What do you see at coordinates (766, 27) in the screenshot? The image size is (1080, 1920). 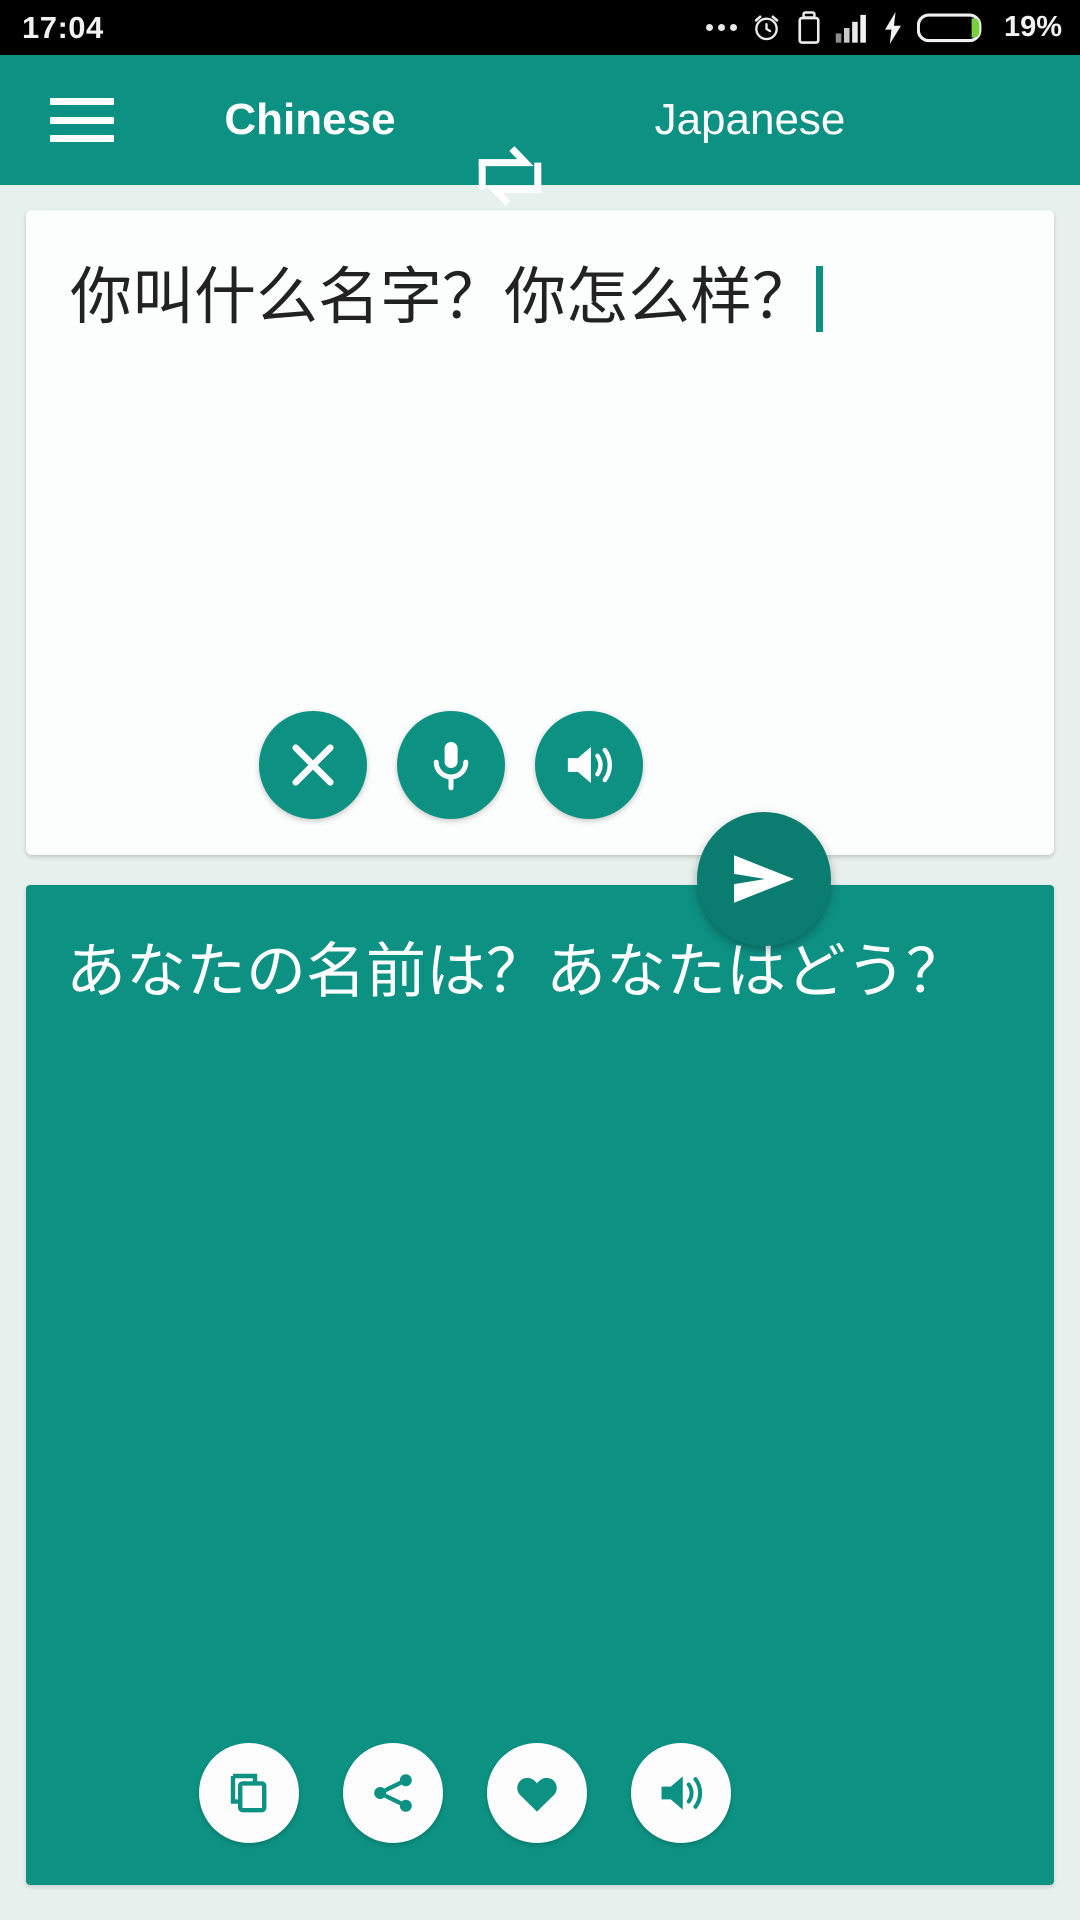 I see `alarm-clock-icon` at bounding box center [766, 27].